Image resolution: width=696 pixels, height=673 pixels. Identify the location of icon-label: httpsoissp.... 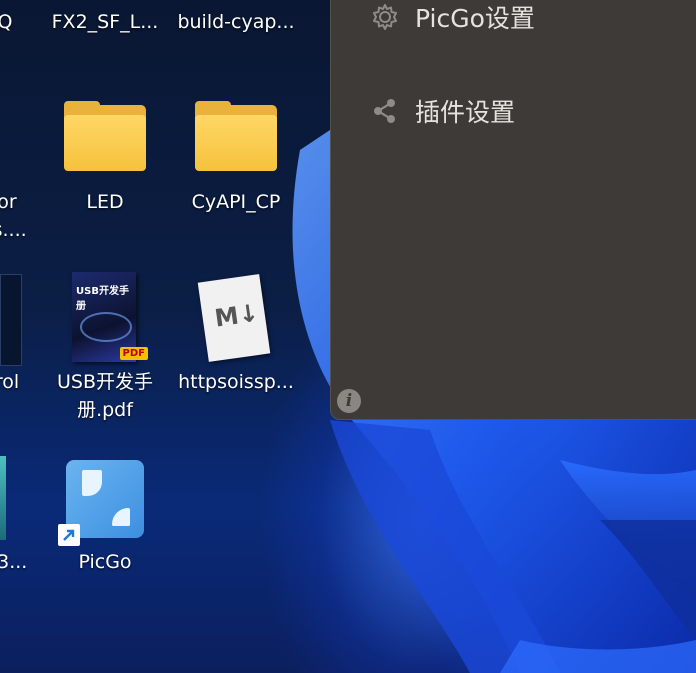
(236, 382).